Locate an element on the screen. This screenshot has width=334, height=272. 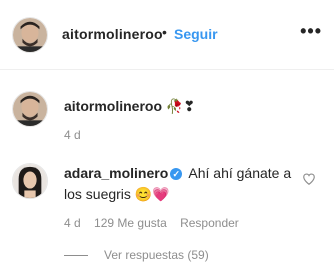
comment-timestamp: 4 d is located at coordinates (72, 223).